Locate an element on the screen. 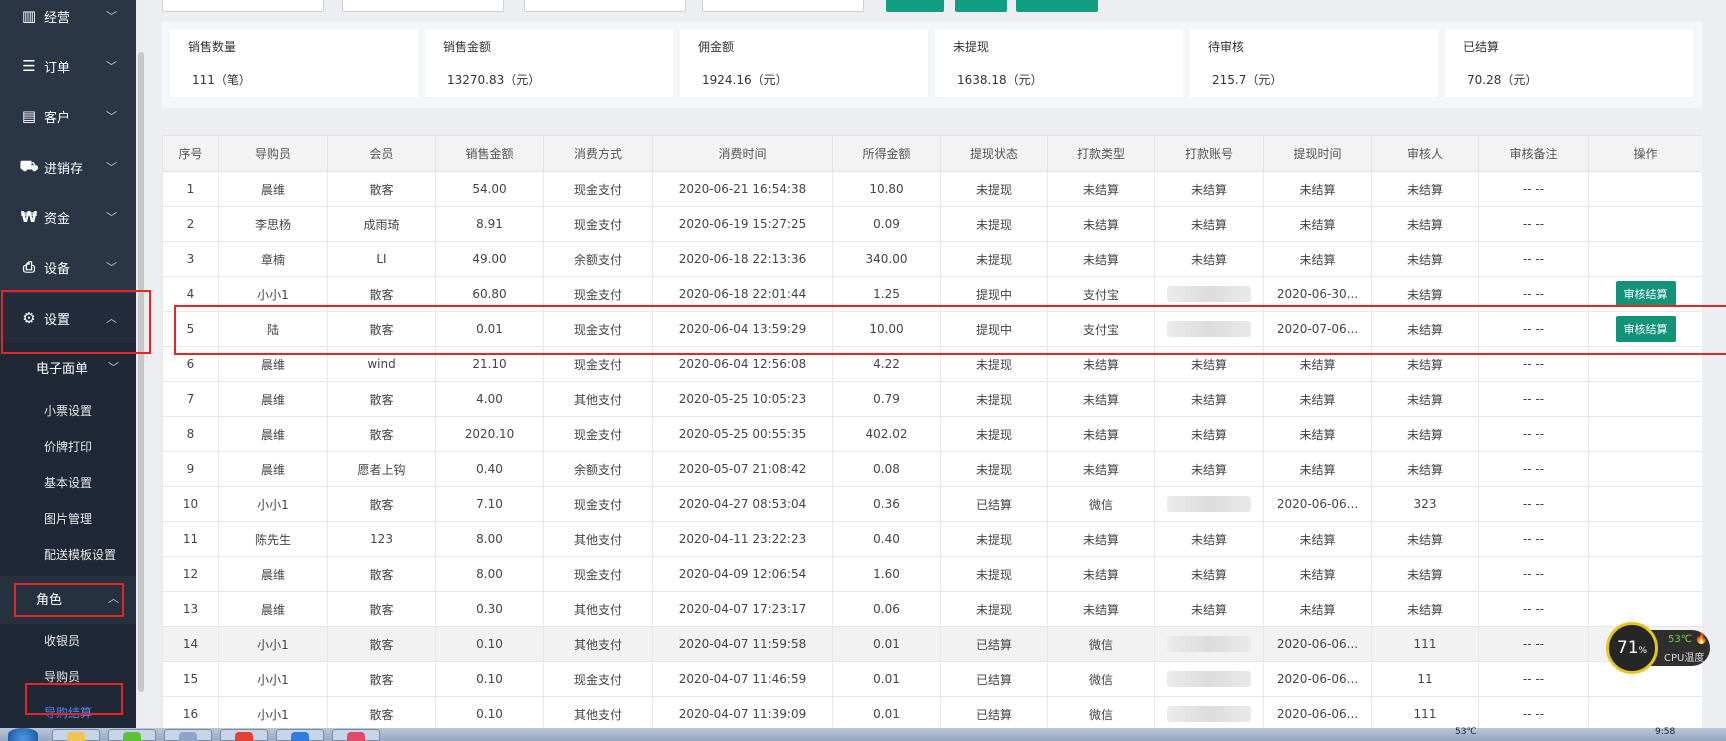 The width and height of the screenshot is (1726, 741). submenu-item-delivery-template: 配送模板设置 is located at coordinates (80, 554).